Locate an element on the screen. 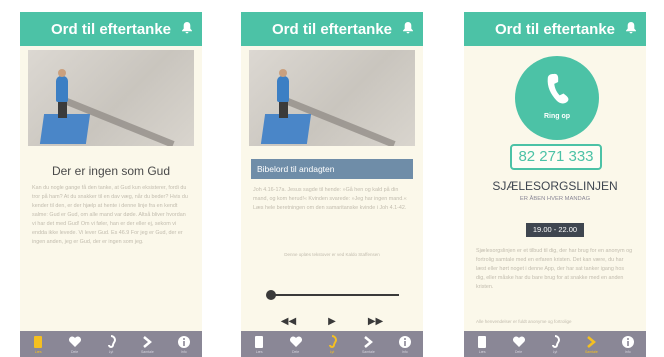  audio-controls: ◀◀ ▶ ▶▶ is located at coordinates (332, 321).